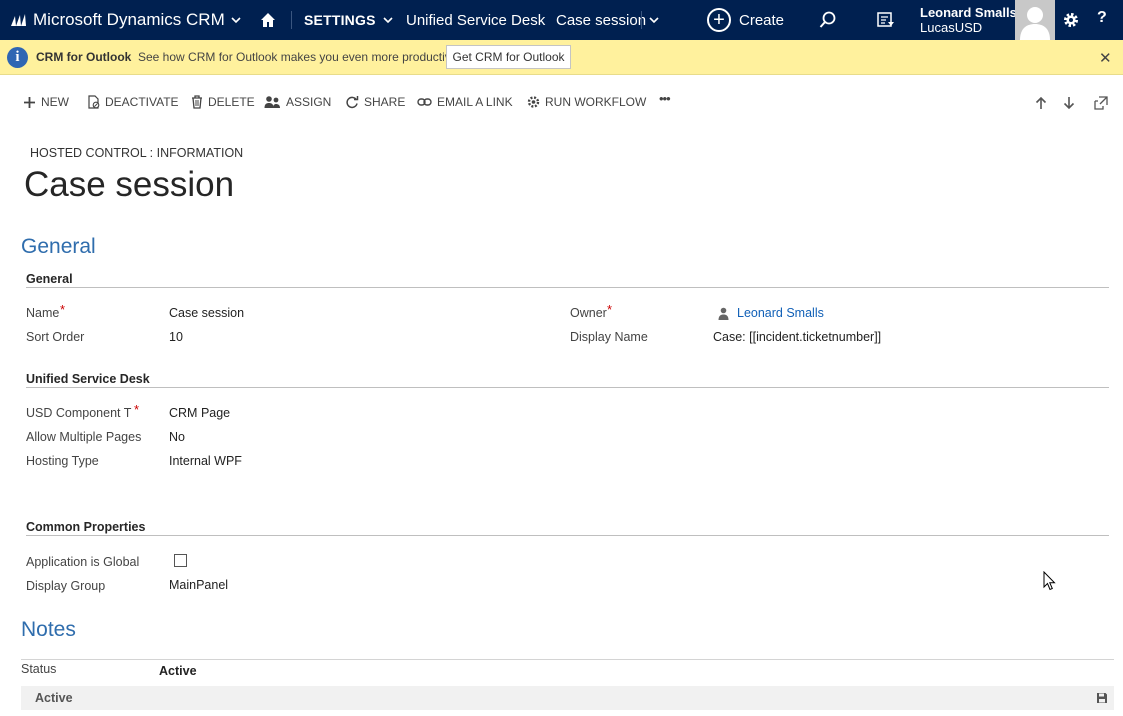  Describe the element at coordinates (272, 102) in the screenshot. I see `assign-users-icon` at that location.